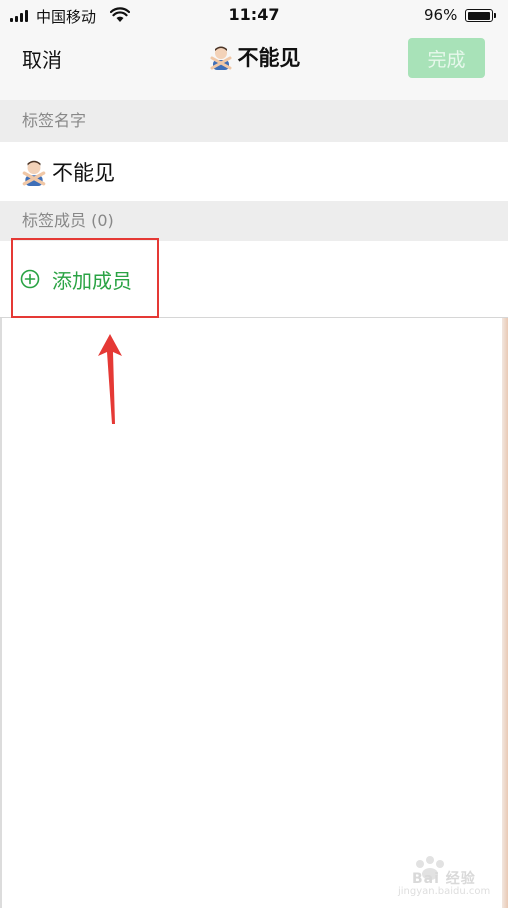 Image resolution: width=508 pixels, height=908 pixels. Describe the element at coordinates (269, 58) in the screenshot. I see `page-title-text: 不能见` at that location.